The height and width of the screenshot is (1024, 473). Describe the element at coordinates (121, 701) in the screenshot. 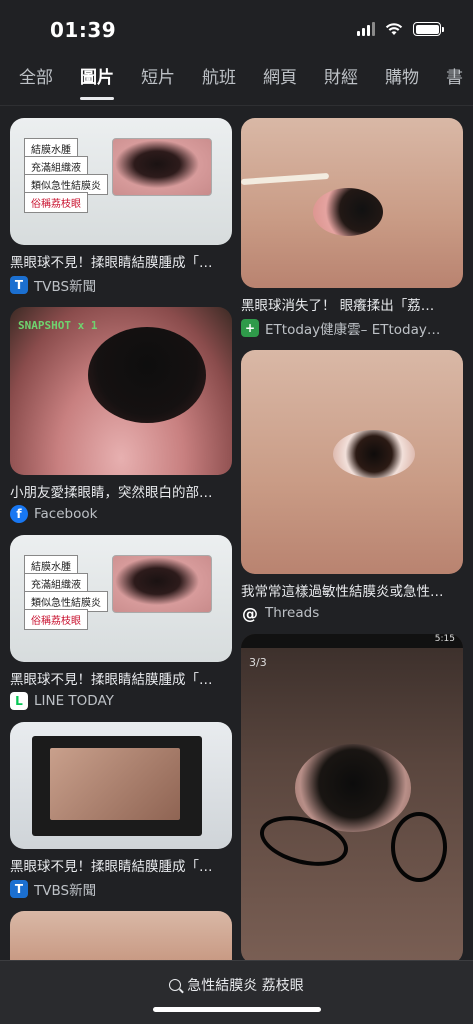

I see `result-source: L LINE TODAY` at that location.